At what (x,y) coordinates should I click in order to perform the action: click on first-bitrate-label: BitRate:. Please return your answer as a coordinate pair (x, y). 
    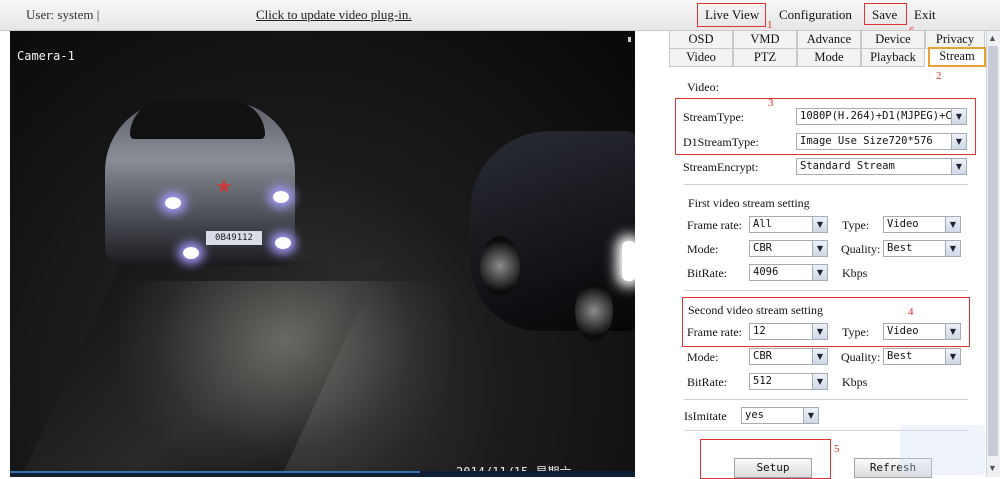
    Looking at the image, I should click on (707, 273).